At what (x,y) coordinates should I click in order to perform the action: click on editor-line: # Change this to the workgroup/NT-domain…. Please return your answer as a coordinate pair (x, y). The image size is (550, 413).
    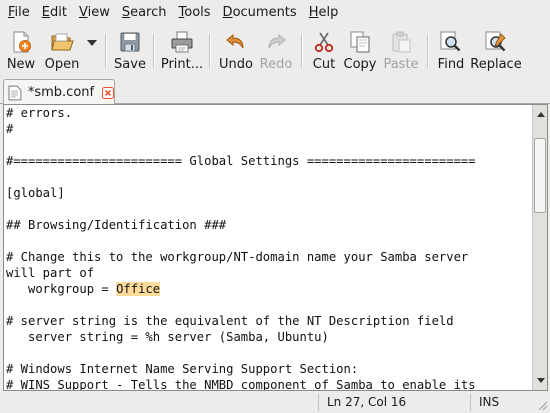
    Looking at the image, I should click on (237, 257).